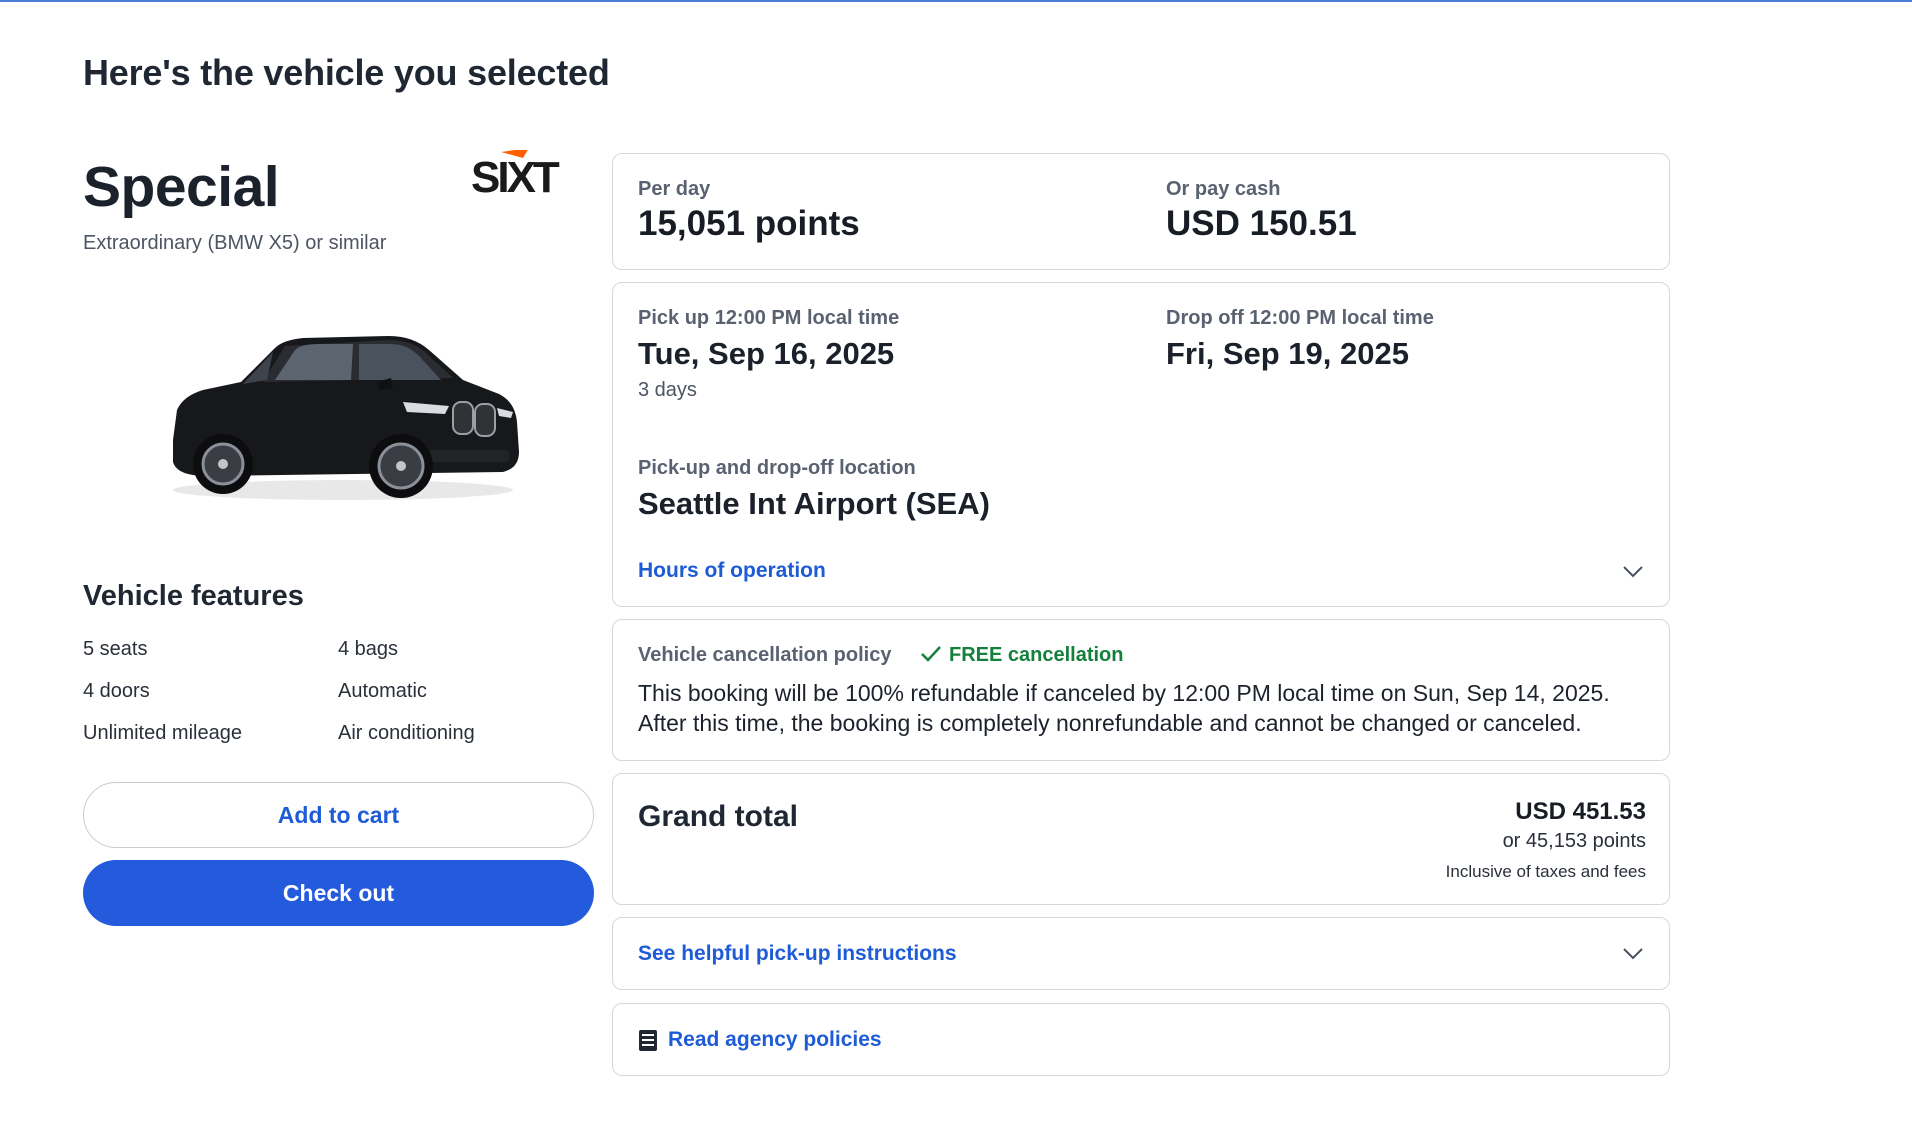  Describe the element at coordinates (749, 223) in the screenshot. I see `per-day-points: 15,051 points` at that location.